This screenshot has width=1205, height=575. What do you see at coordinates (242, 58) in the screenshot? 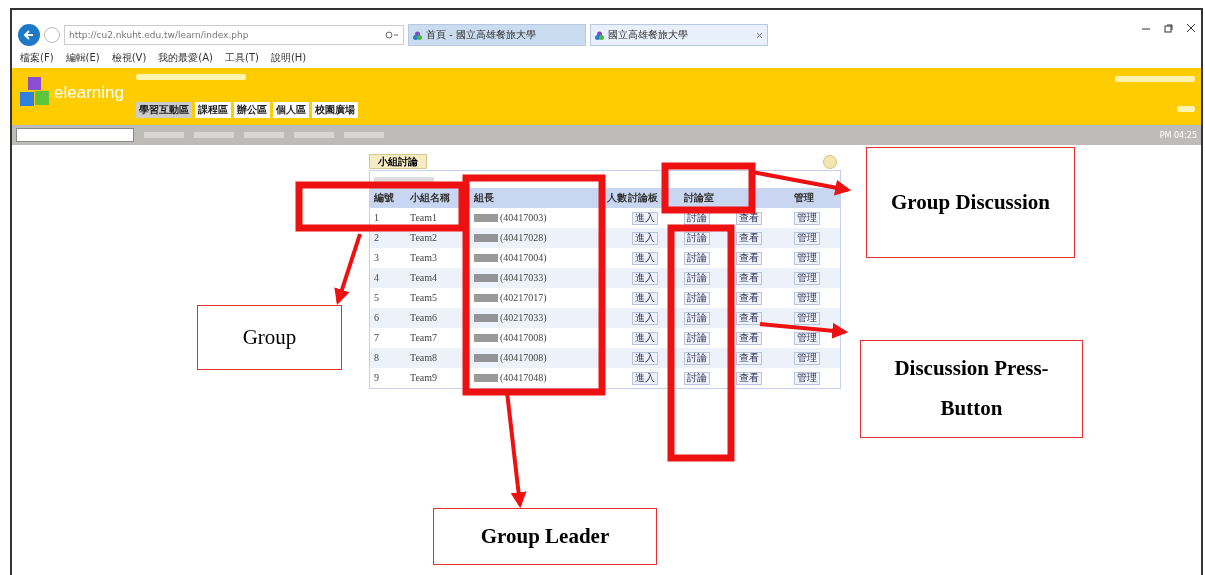
I see `menu-item: 工具(T)` at bounding box center [242, 58].